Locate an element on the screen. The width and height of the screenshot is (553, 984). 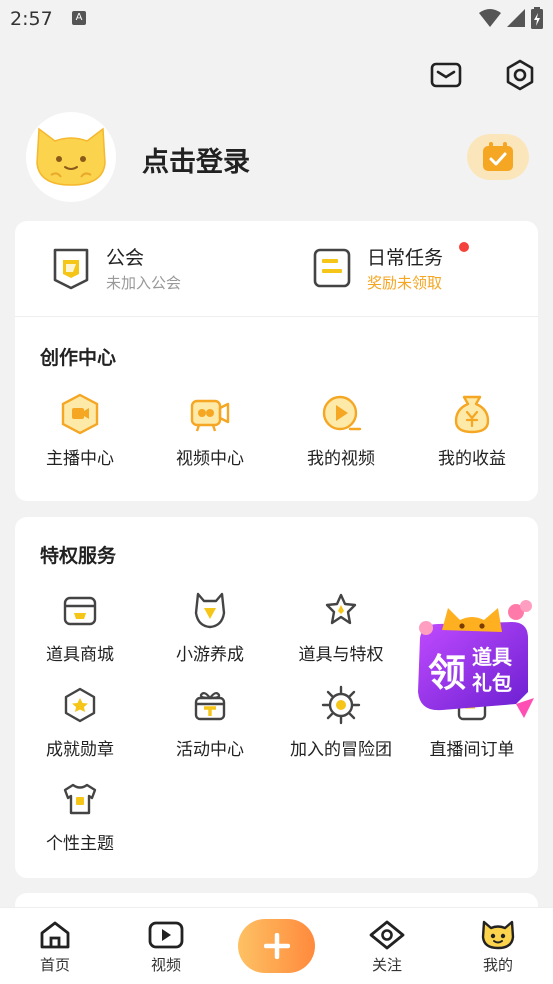
home-icon is located at coordinates (55, 935).